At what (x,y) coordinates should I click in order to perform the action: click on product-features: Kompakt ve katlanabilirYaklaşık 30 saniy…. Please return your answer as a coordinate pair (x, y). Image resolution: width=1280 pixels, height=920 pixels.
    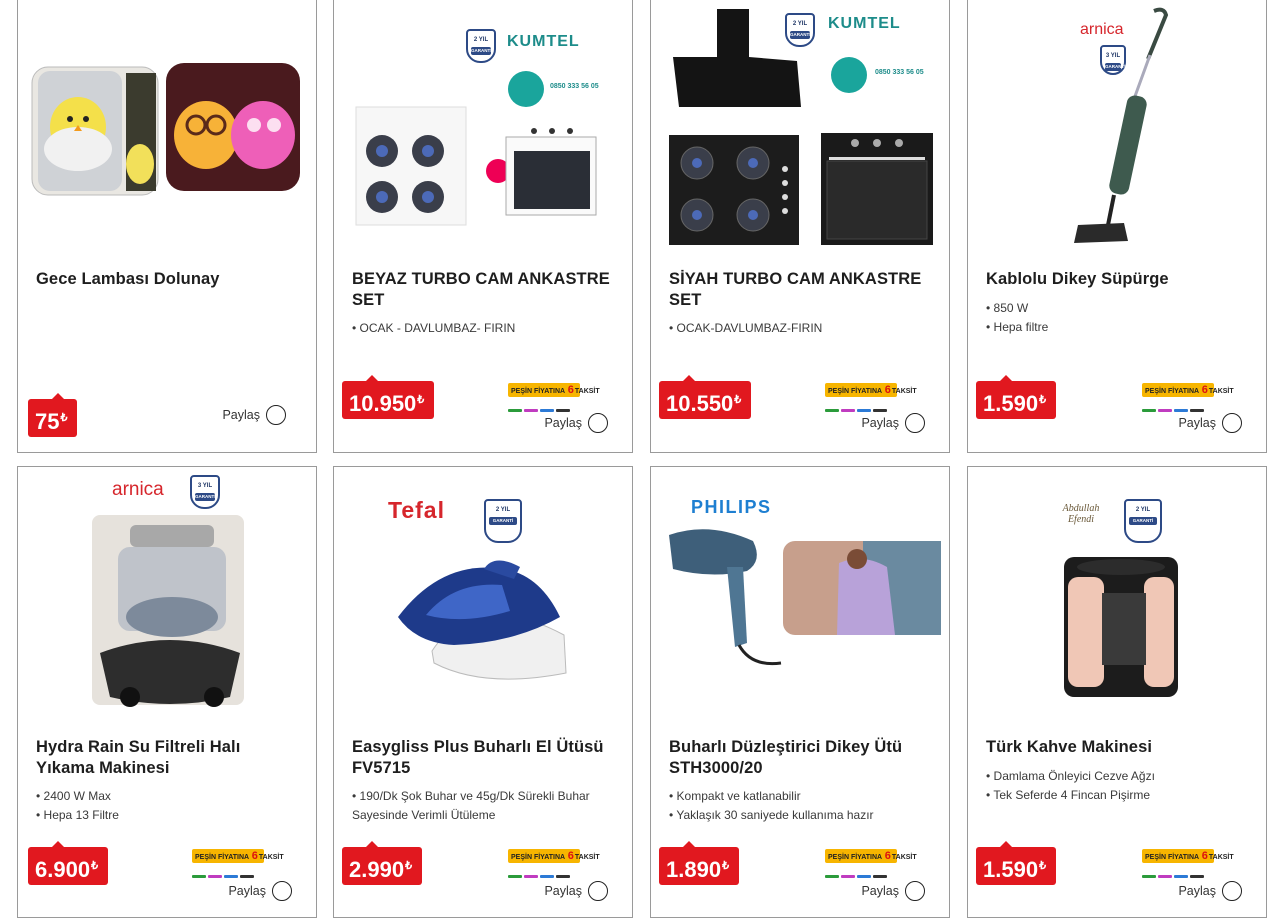
    Looking at the image, I should click on (802, 805).